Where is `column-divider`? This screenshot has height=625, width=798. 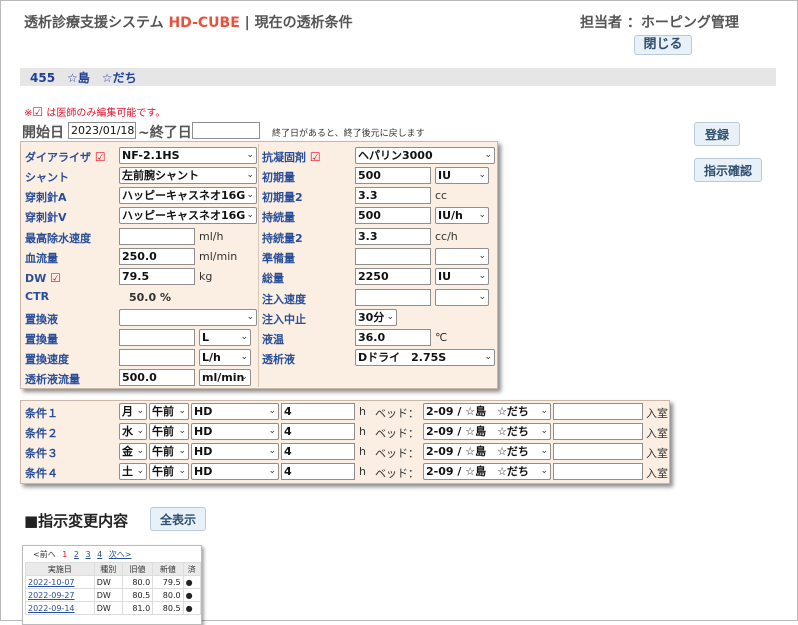 column-divider is located at coordinates (258, 265).